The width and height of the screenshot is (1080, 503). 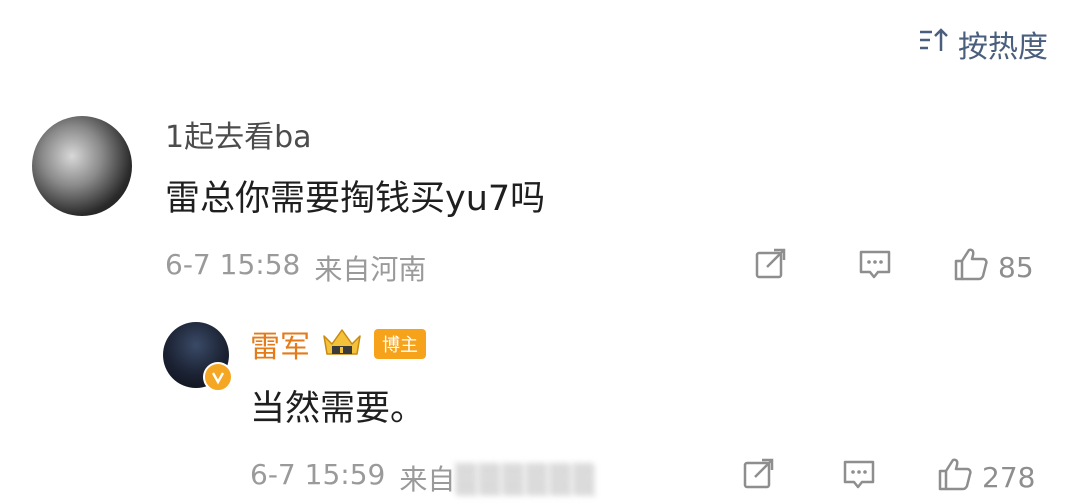 I want to click on like-count: 278, so click(x=1009, y=477).